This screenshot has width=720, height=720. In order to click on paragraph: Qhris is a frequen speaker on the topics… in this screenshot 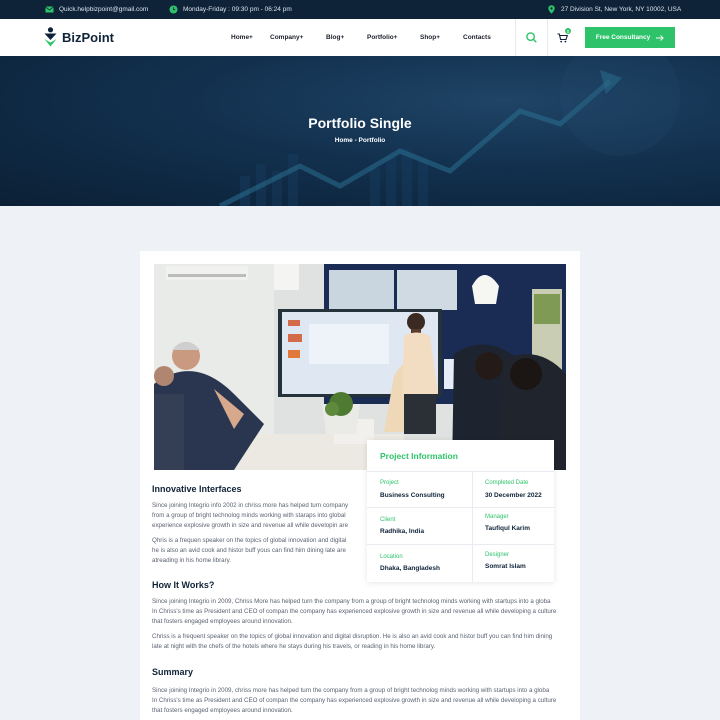, I will do `click(249, 551)`.